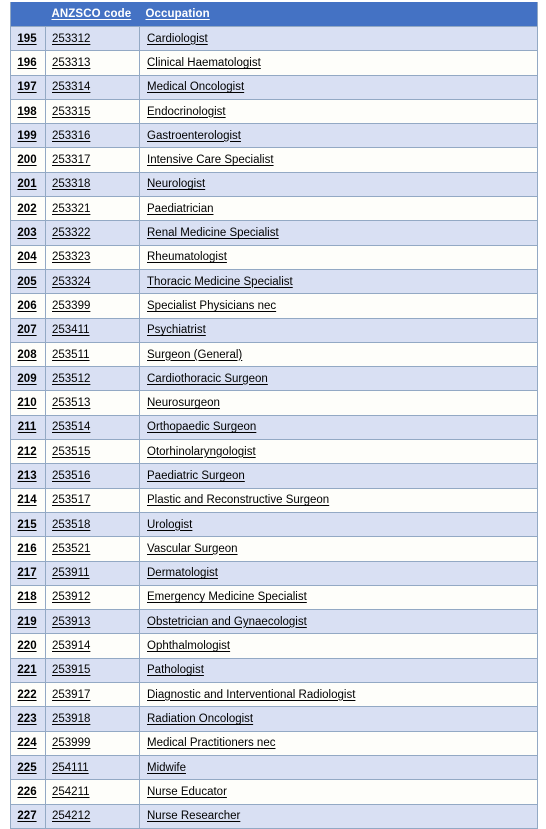  What do you see at coordinates (338, 257) in the screenshot?
I see `occupation-cell: Rheumatologist` at bounding box center [338, 257].